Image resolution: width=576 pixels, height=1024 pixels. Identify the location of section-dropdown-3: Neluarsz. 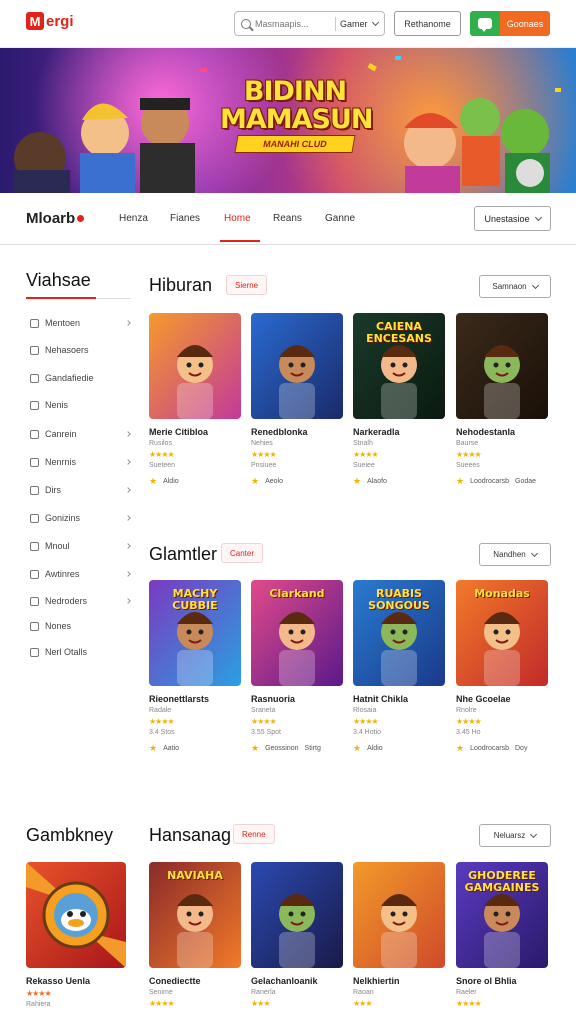
(515, 835).